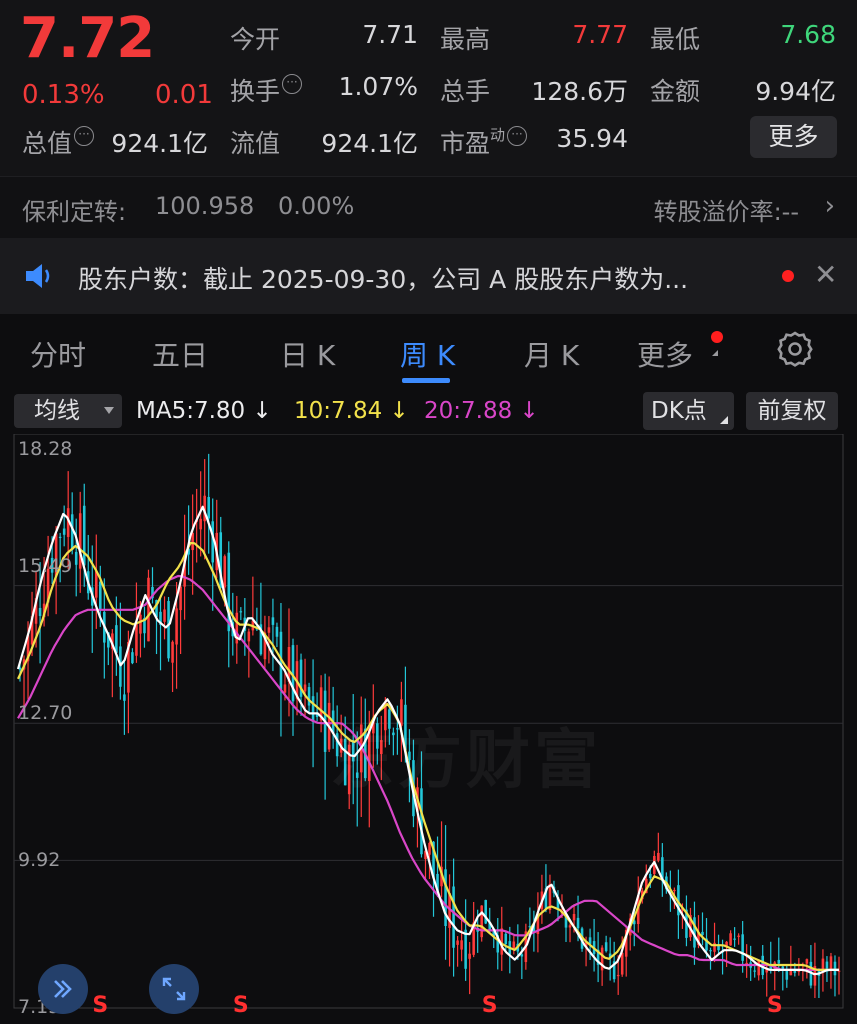 The height and width of the screenshot is (1024, 857). I want to click on last-price: 7.72, so click(87, 38).